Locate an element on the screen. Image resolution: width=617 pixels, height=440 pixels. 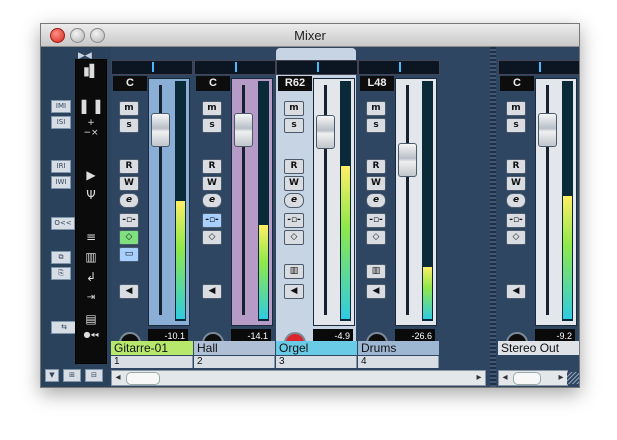
peak-value: -26.6 is located at coordinates (421, 336).